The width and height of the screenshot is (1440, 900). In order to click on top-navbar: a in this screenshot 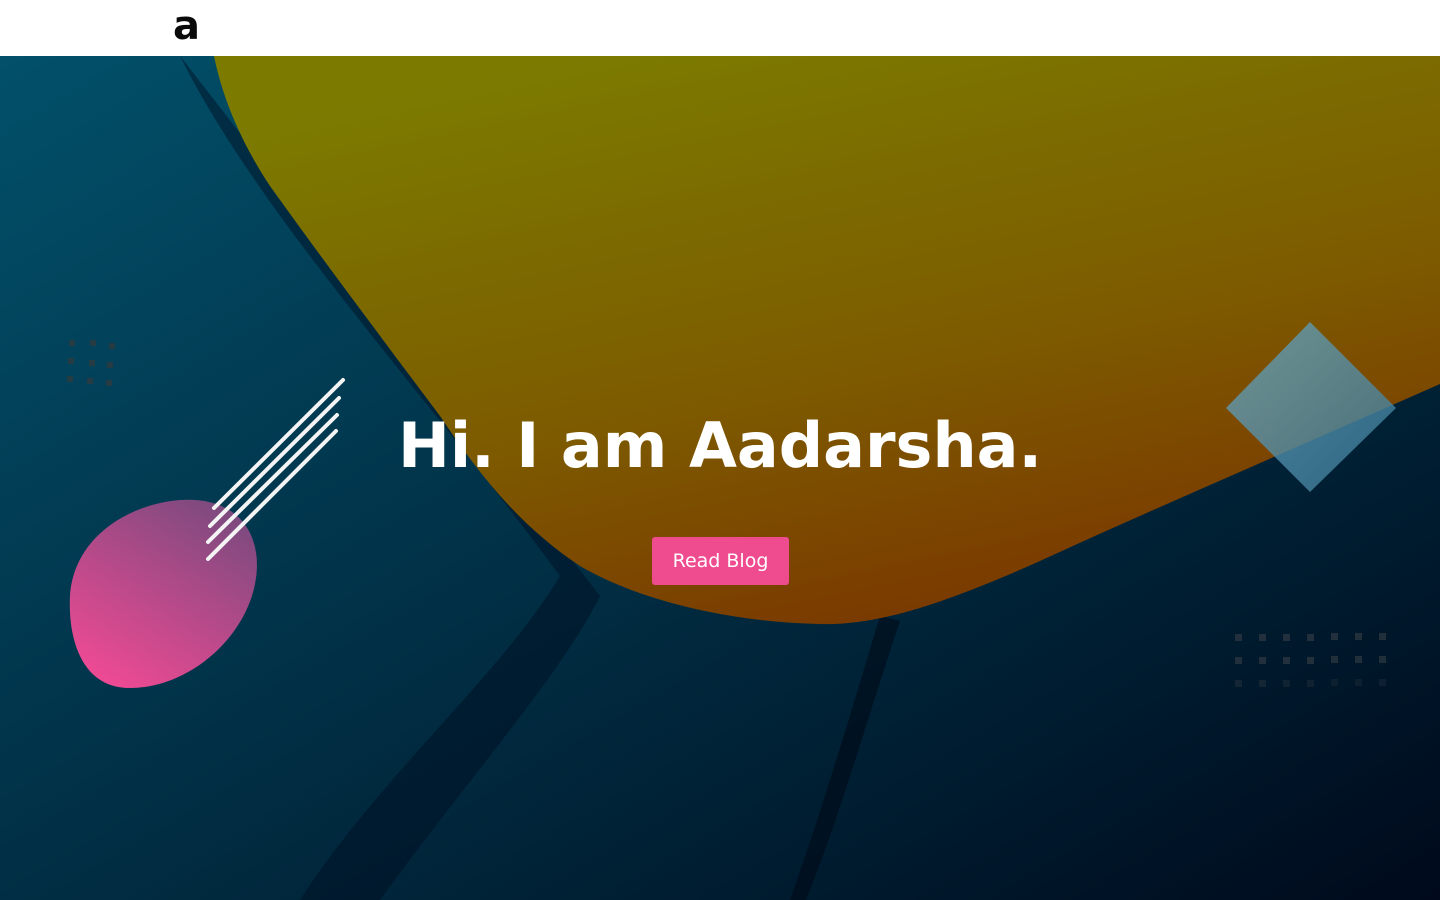, I will do `click(720, 28)`.